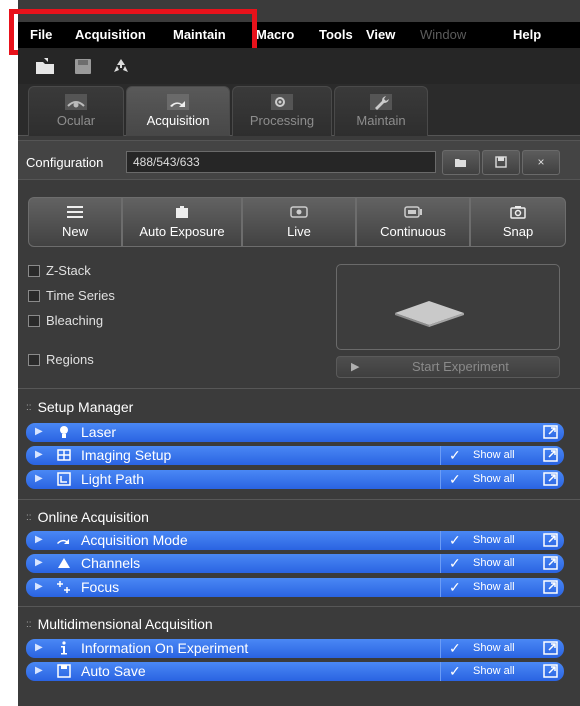 Image resolution: width=580 pixels, height=706 pixels. Describe the element at coordinates (443, 34) in the screenshot. I see `menu-window: Window` at that location.